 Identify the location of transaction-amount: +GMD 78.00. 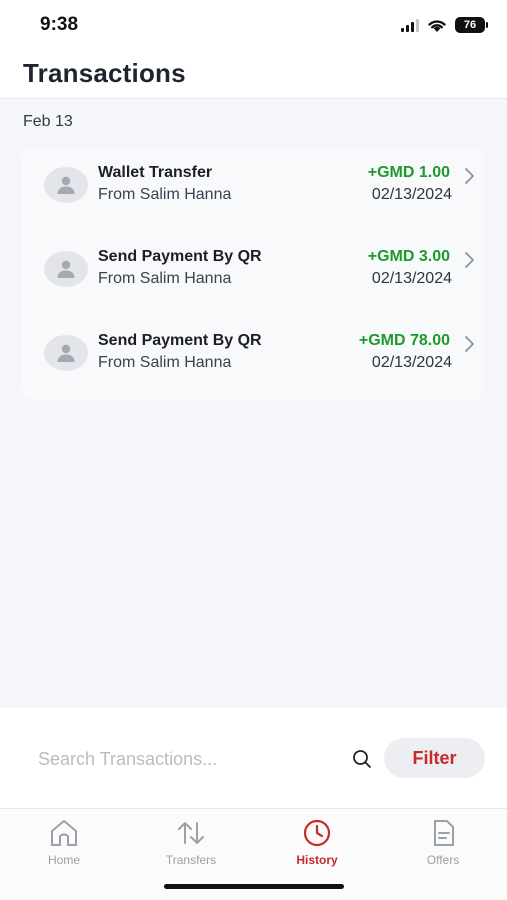
(404, 340).